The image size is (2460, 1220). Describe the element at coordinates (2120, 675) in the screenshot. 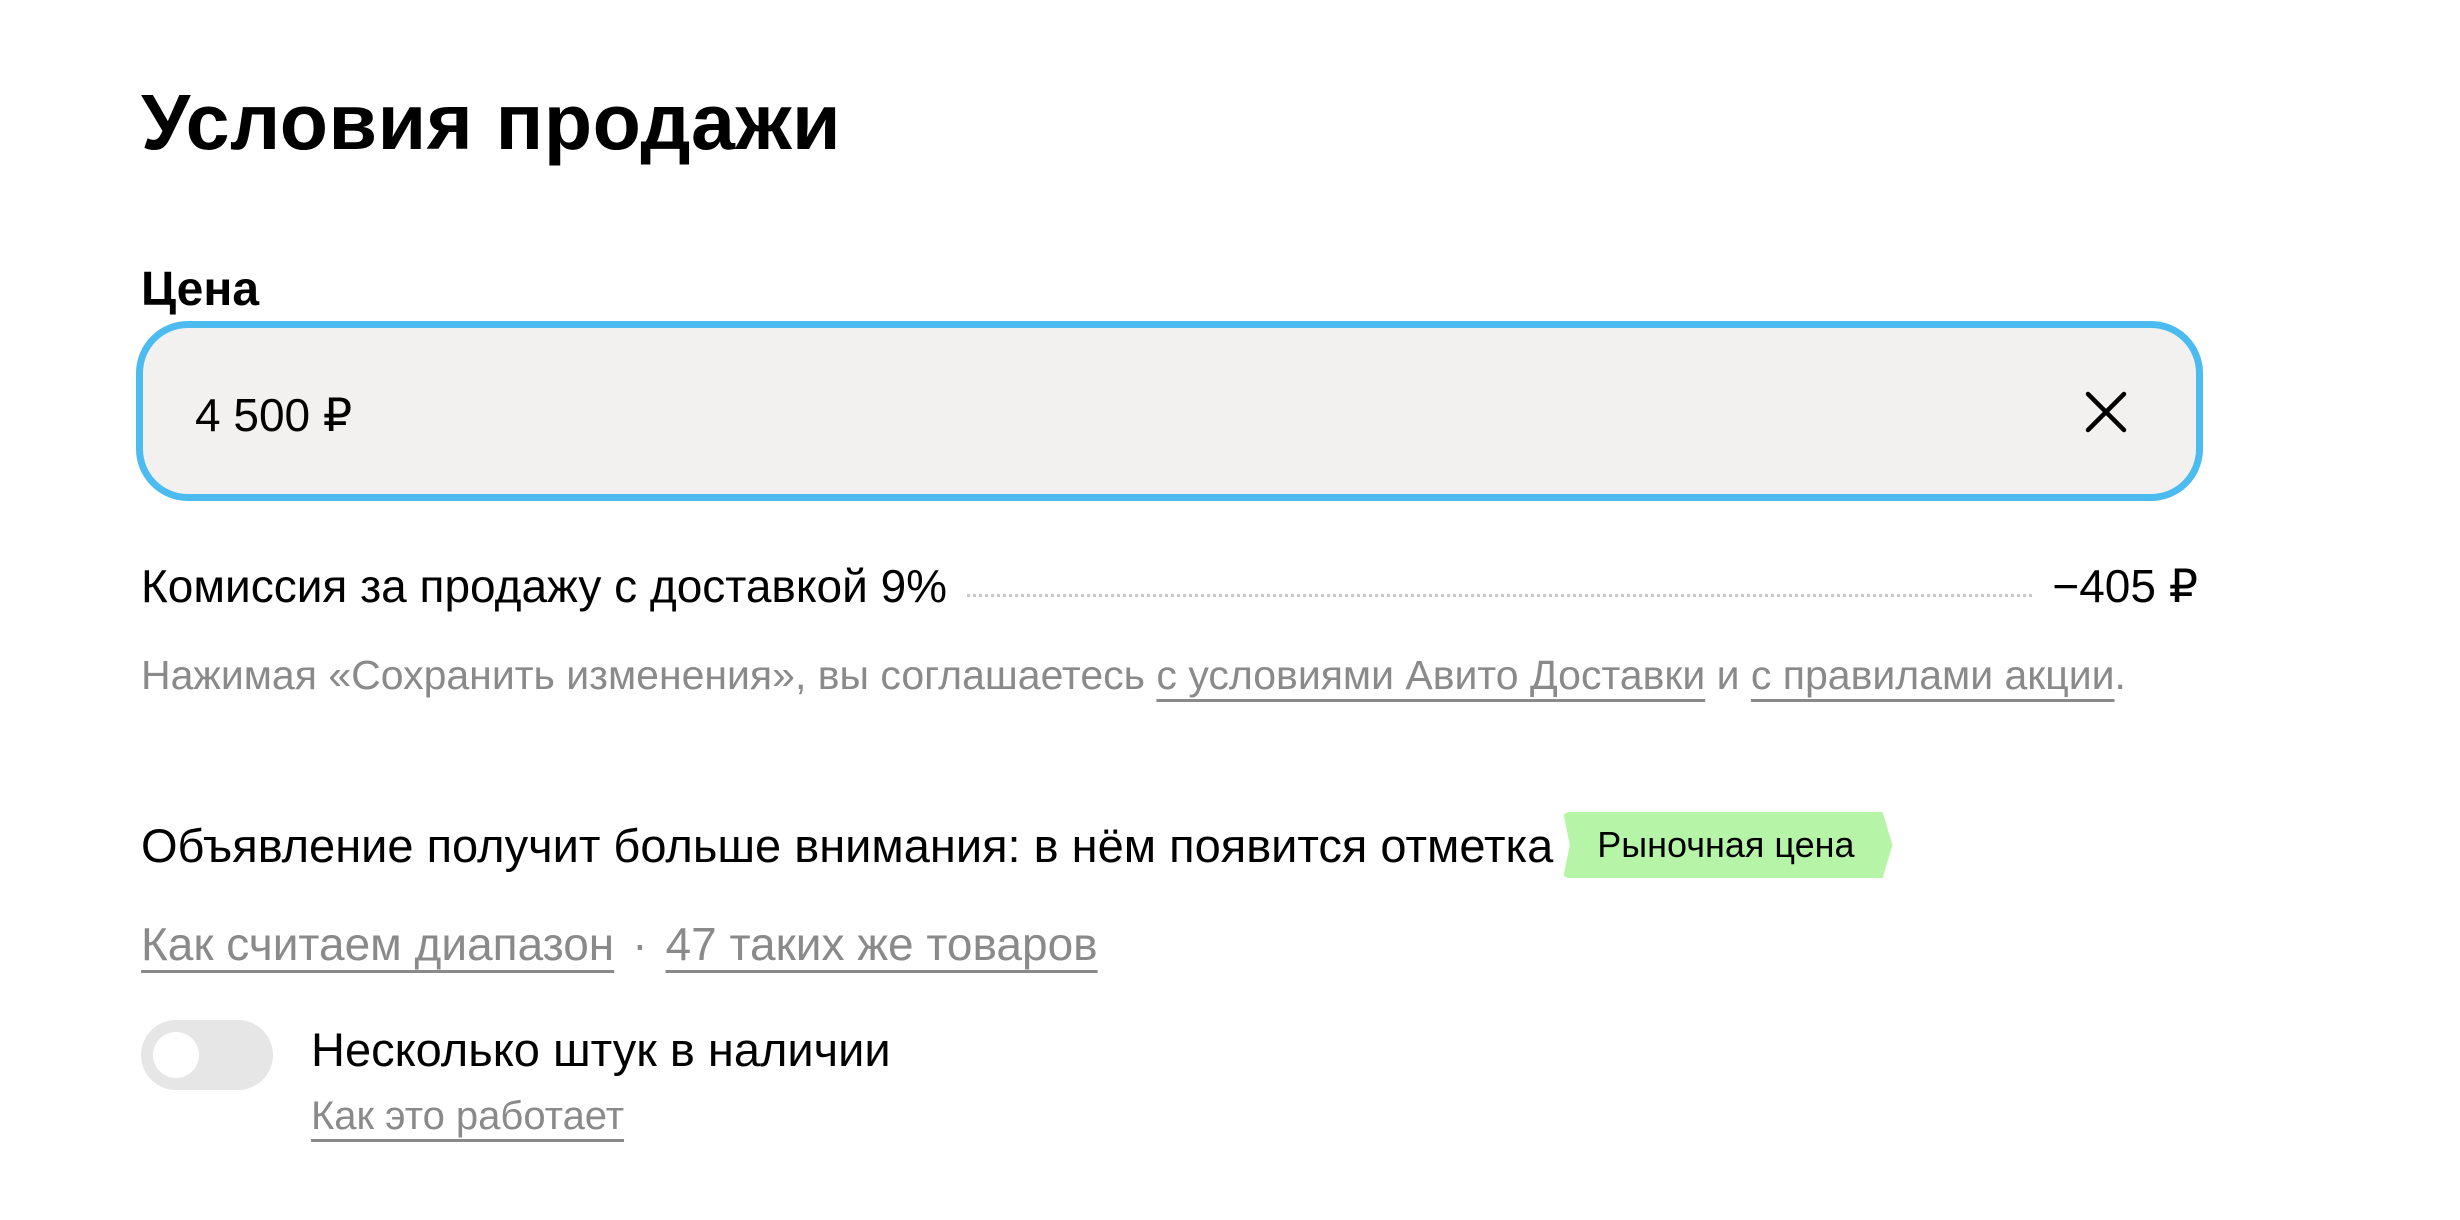

I see `consent-text-after: .` at that location.